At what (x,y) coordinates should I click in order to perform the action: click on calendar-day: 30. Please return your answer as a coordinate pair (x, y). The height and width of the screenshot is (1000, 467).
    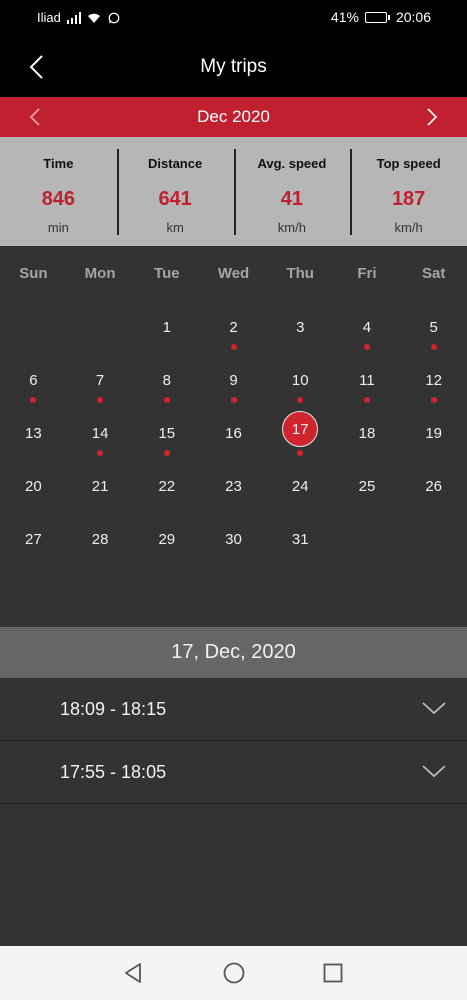
    Looking at the image, I should click on (233, 538).